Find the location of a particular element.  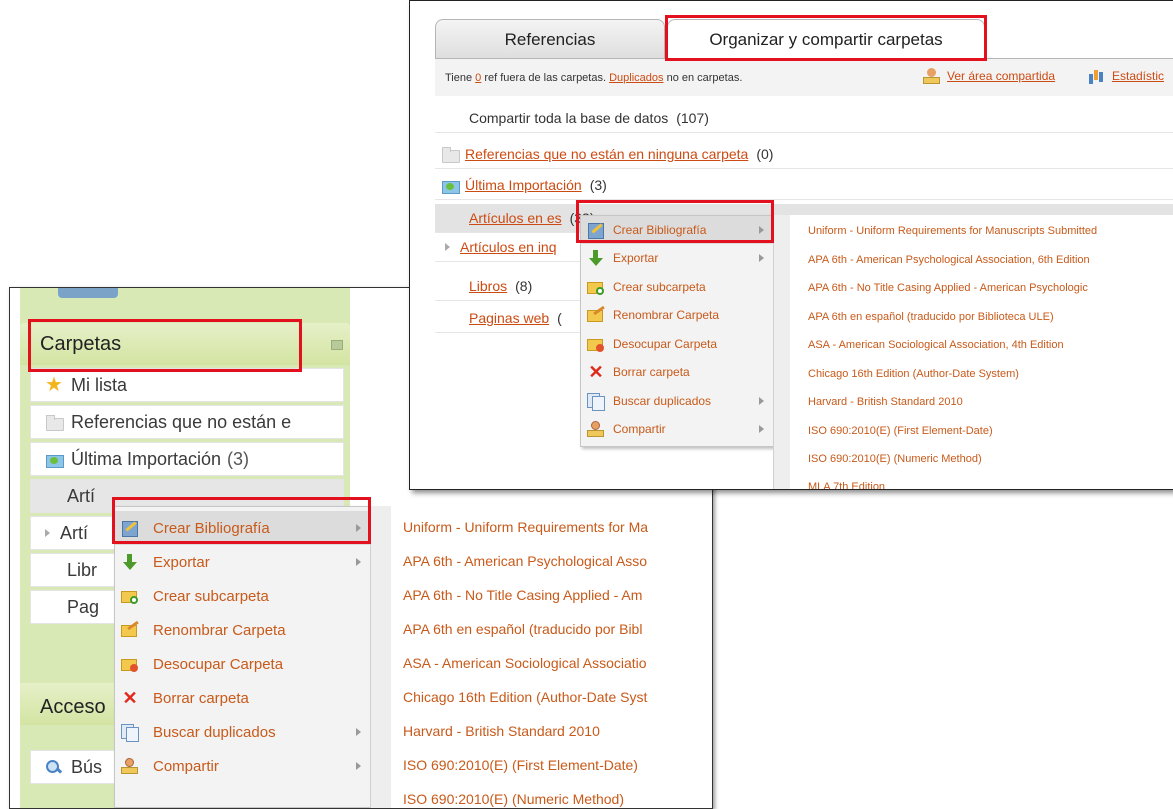

sidebar-item-unfiled: Referencias que no están e is located at coordinates (187, 422).